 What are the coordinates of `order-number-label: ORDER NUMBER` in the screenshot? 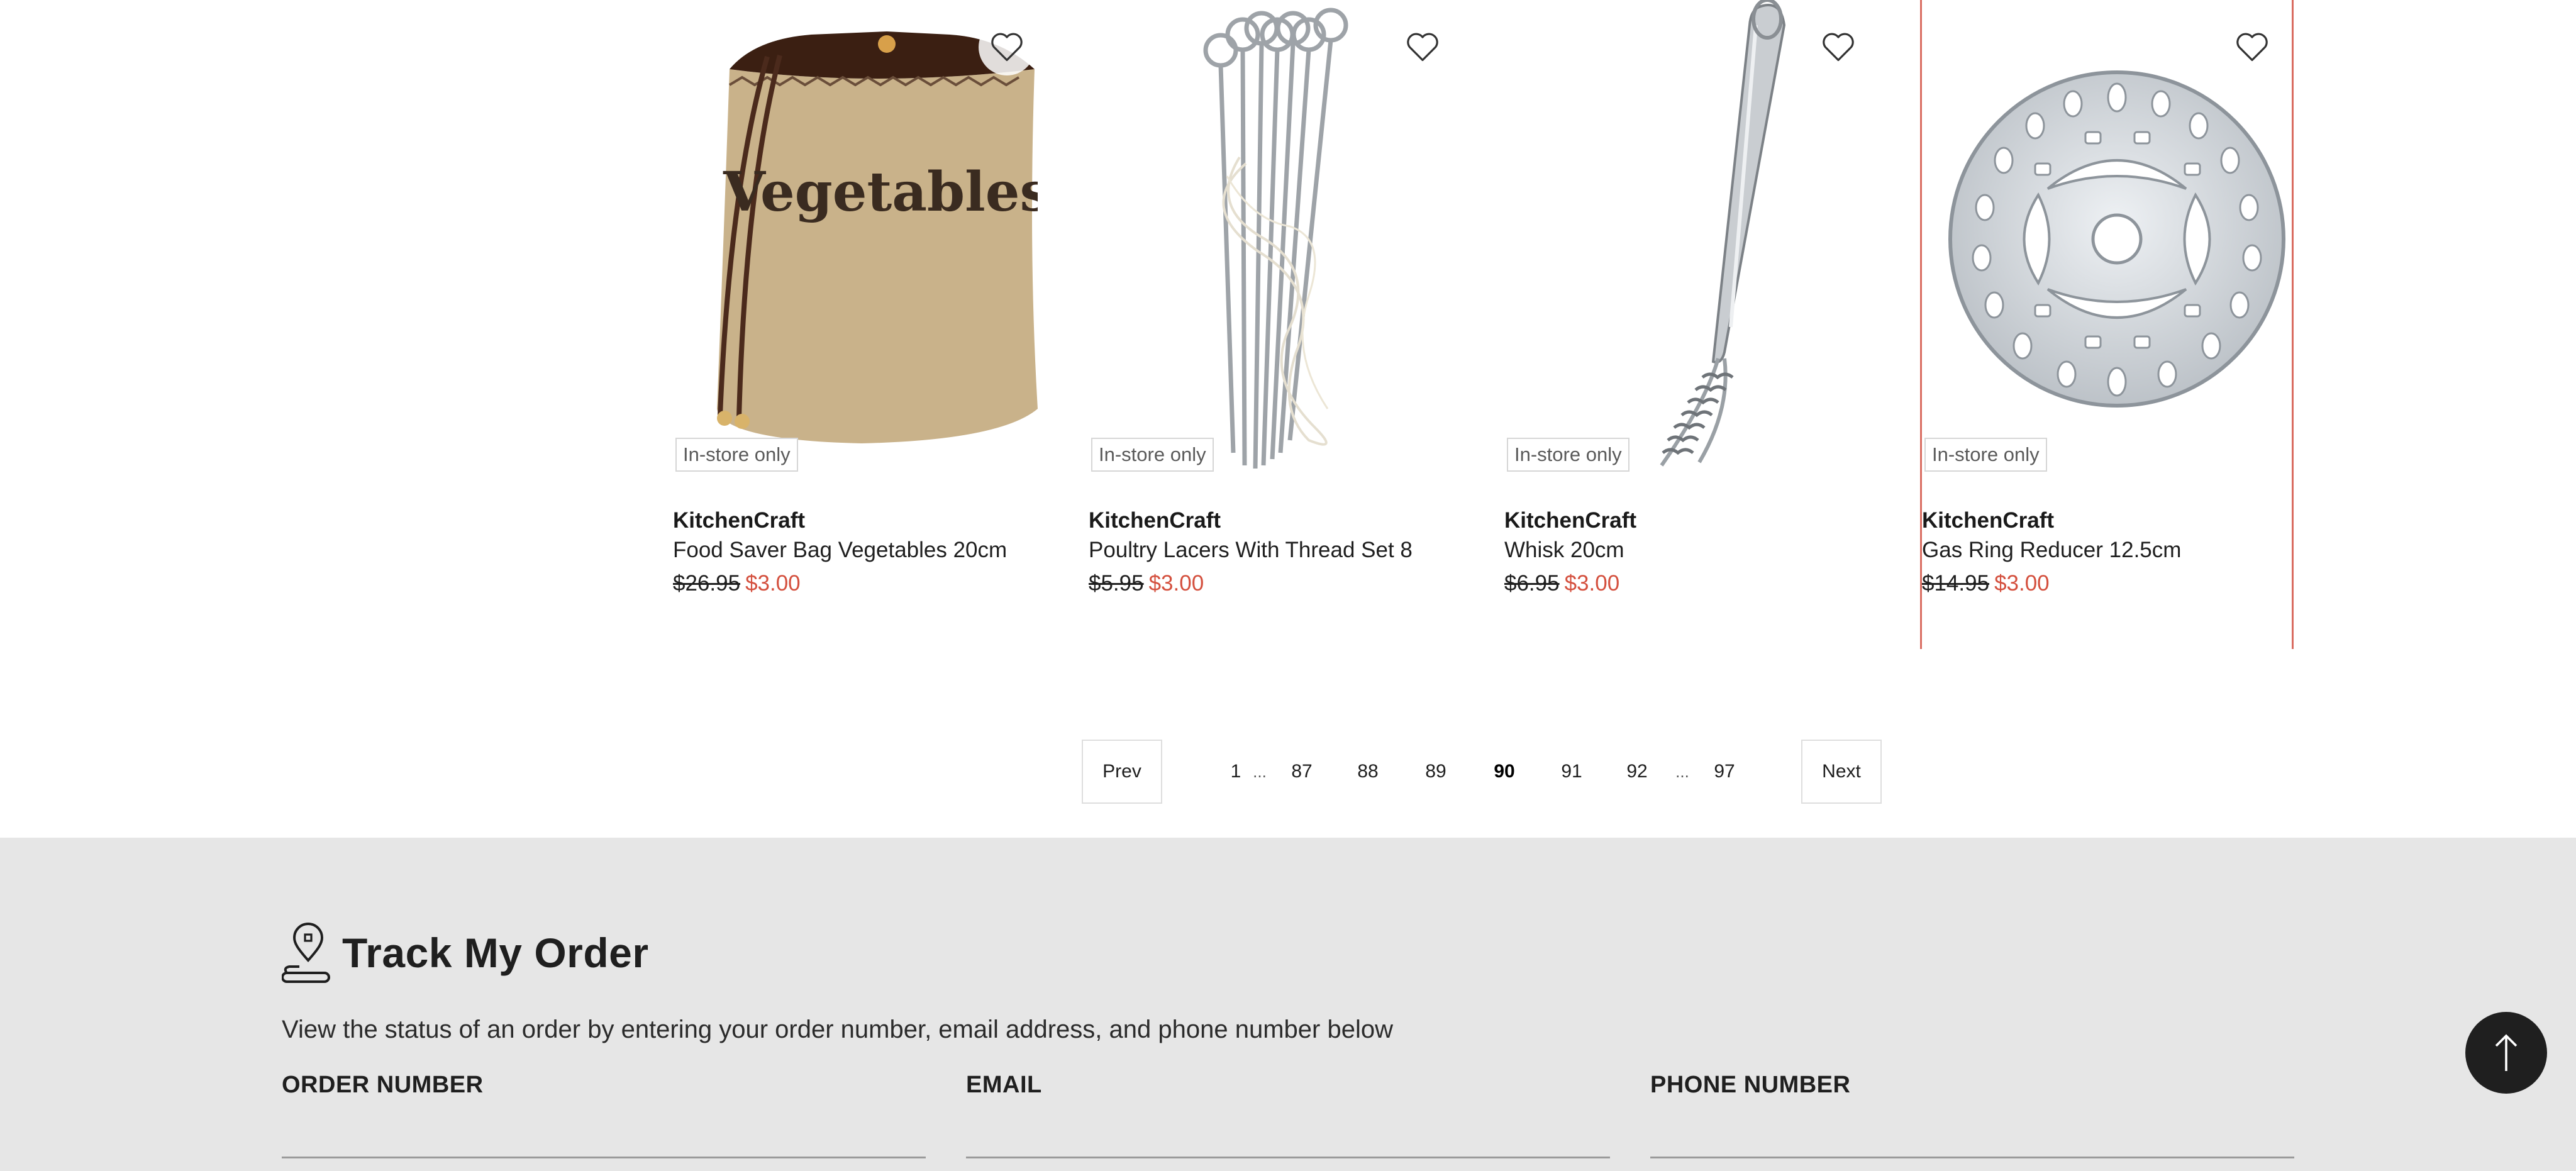 It's located at (383, 1085).